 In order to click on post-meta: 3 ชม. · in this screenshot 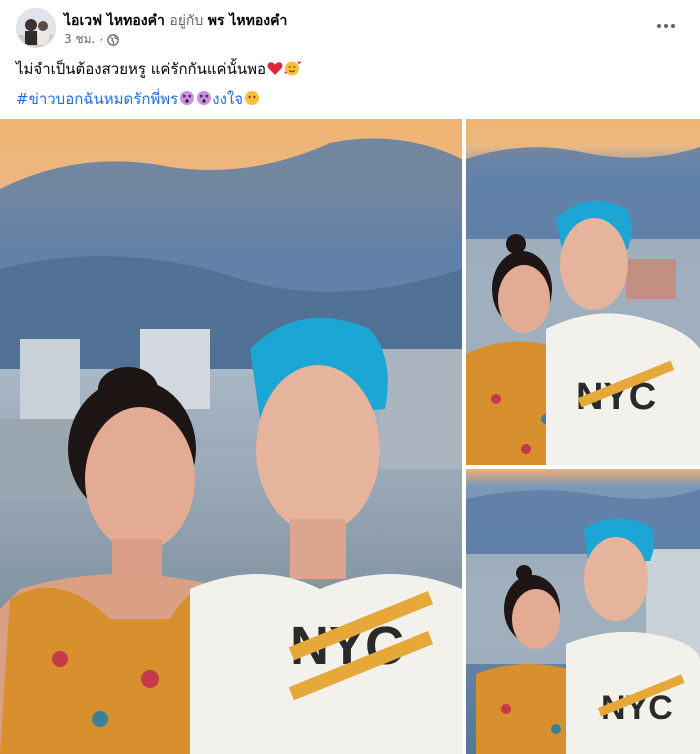, I will do `click(92, 39)`.